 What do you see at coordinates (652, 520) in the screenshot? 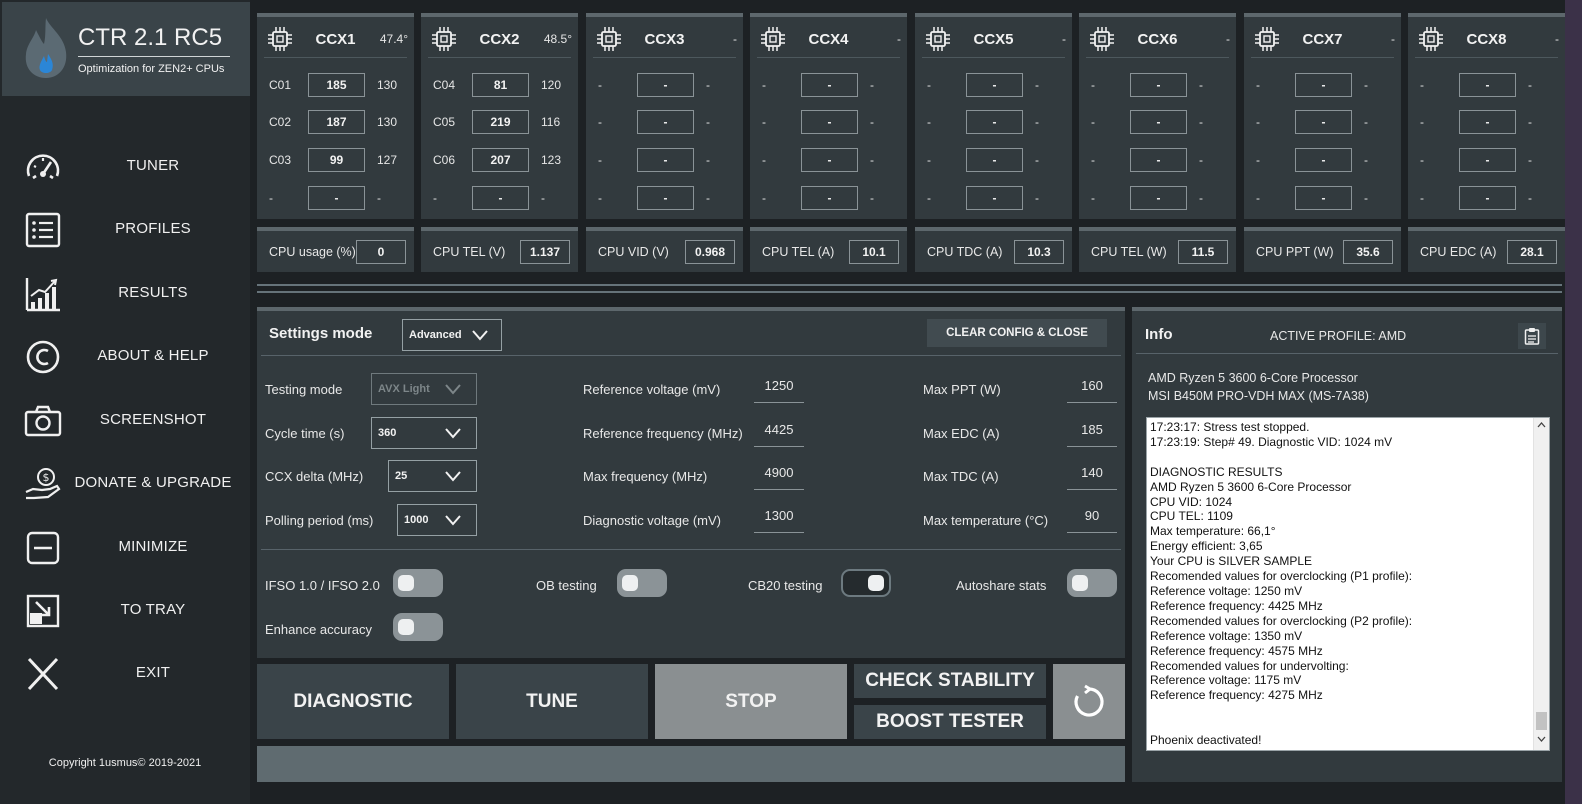
I see `diagnostic-voltage-label: Diagnostic voltage (mV)` at bounding box center [652, 520].